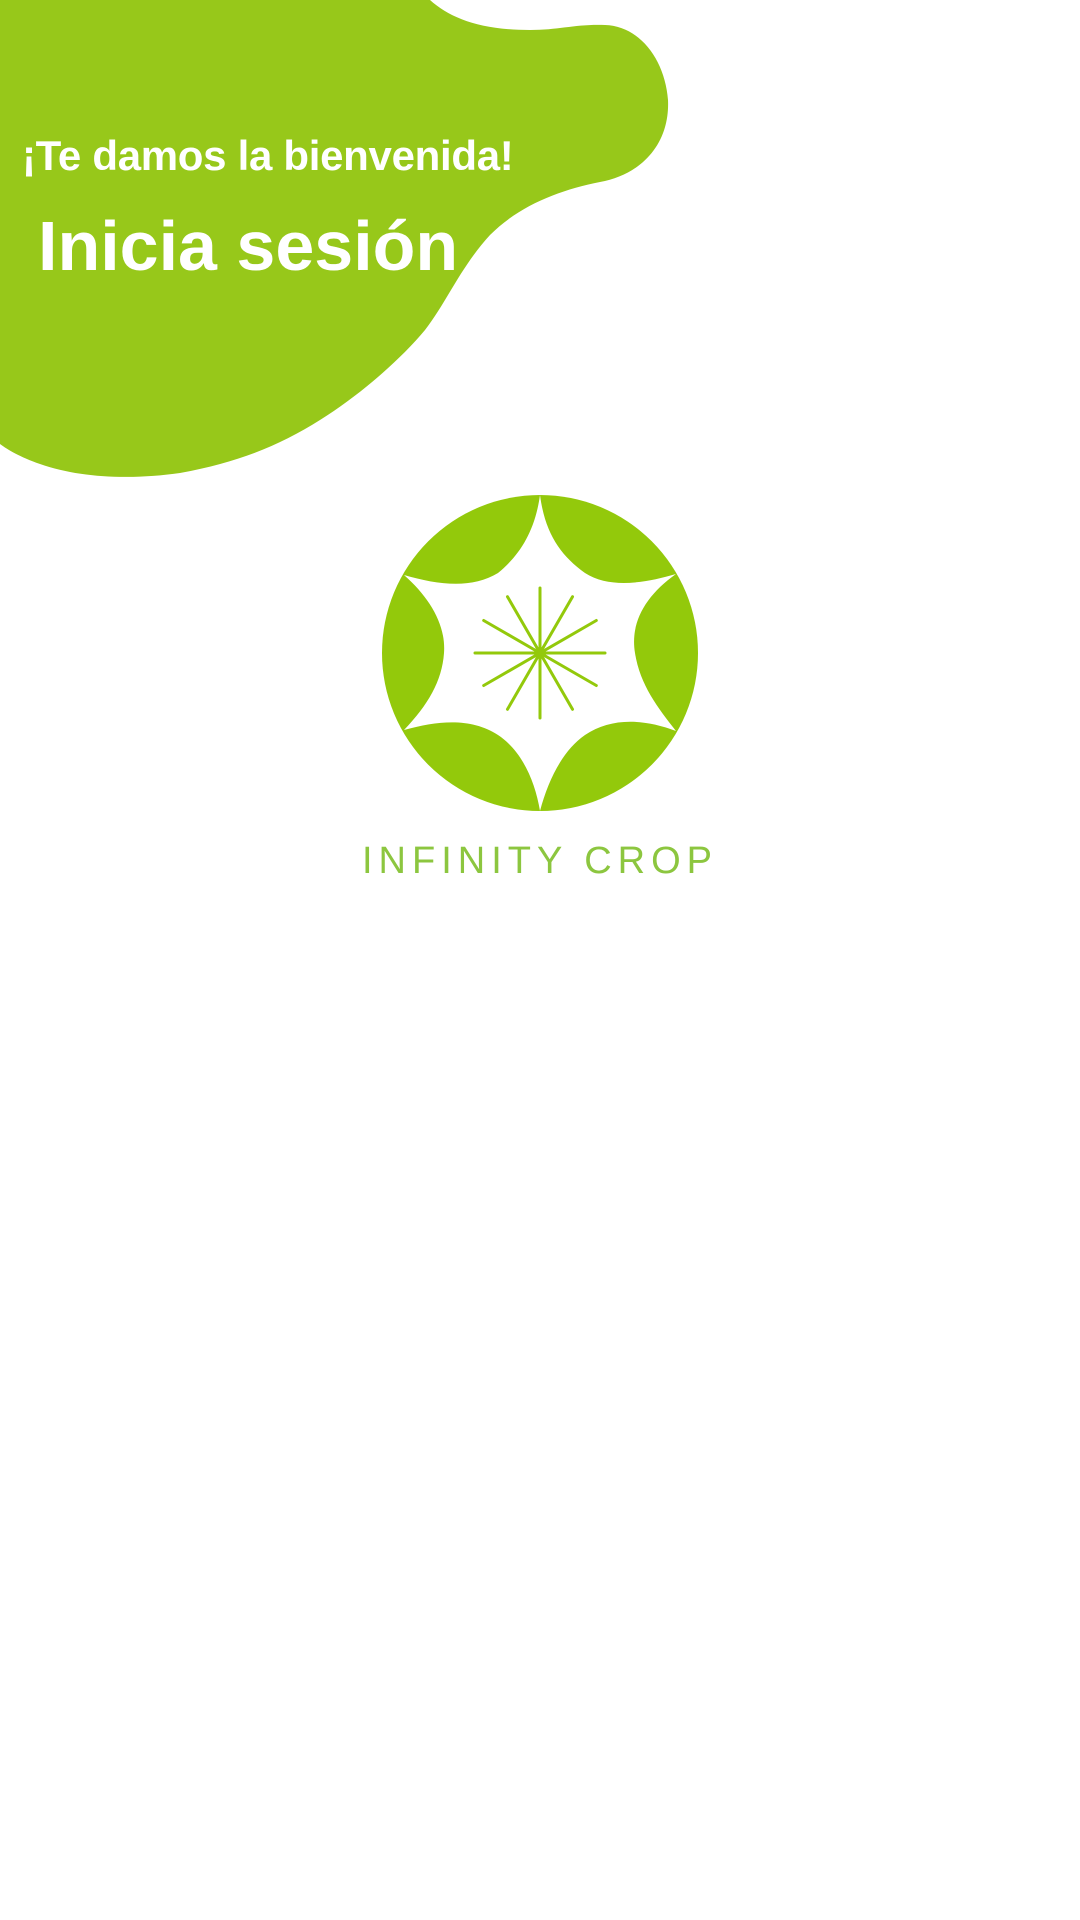  What do you see at coordinates (540, 861) in the screenshot?
I see `brand-name: INFINITY CROP` at bounding box center [540, 861].